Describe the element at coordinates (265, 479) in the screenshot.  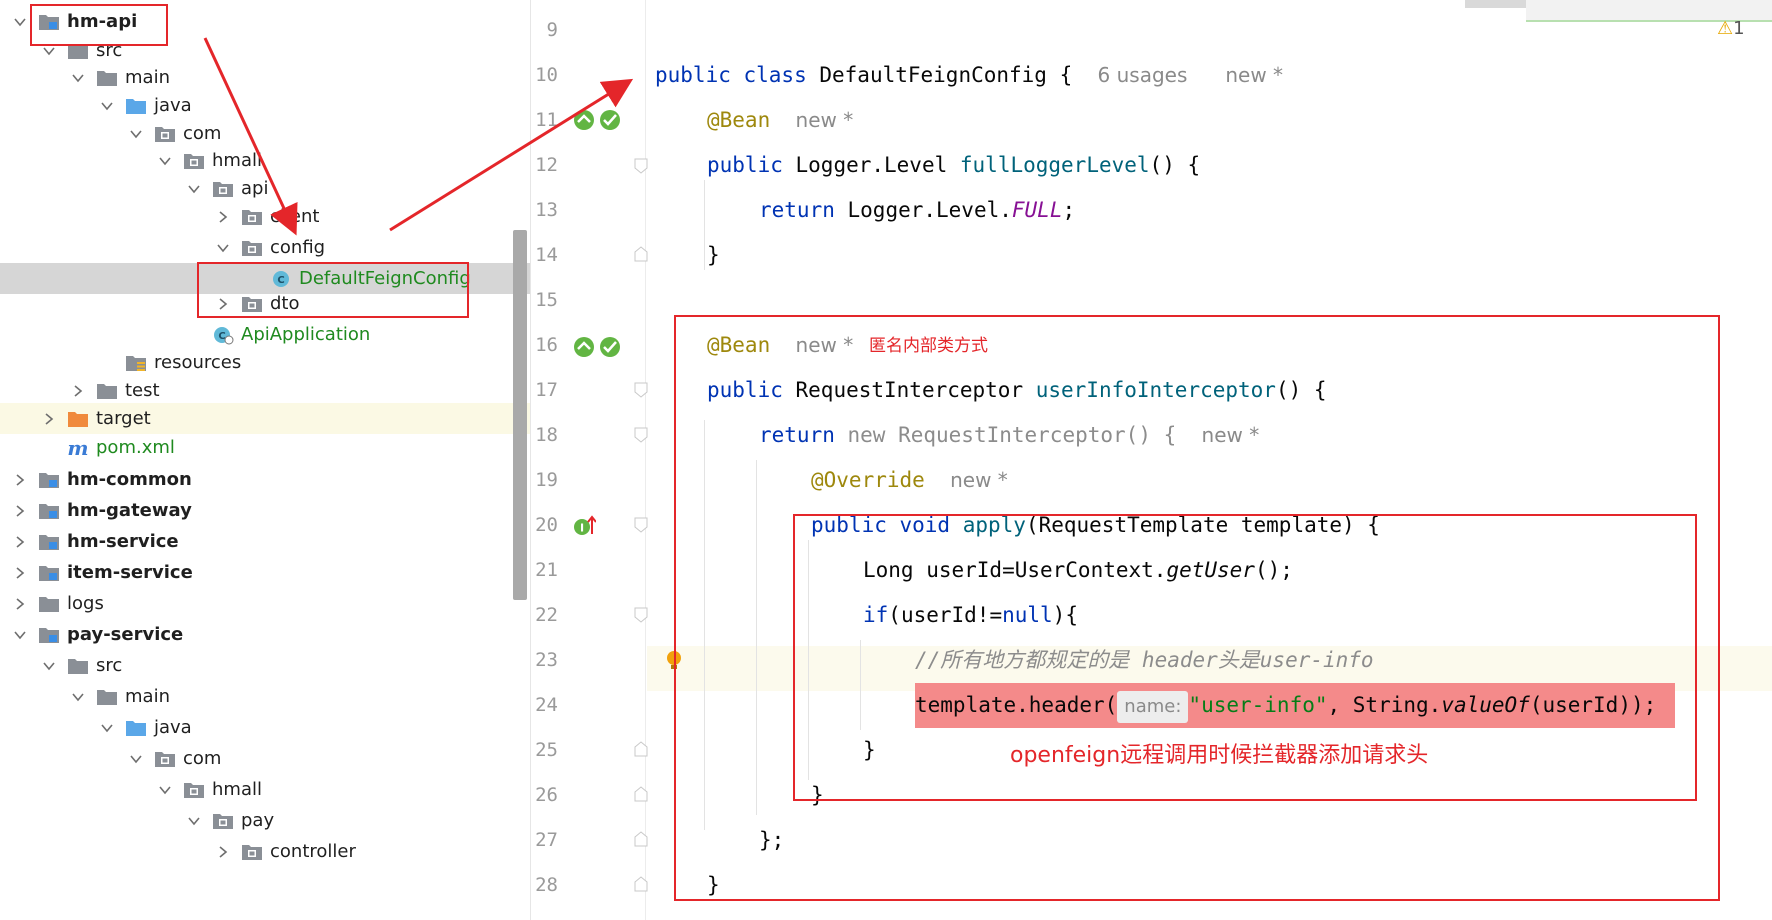
I see `tree-item-hm-common: hm-common` at that location.